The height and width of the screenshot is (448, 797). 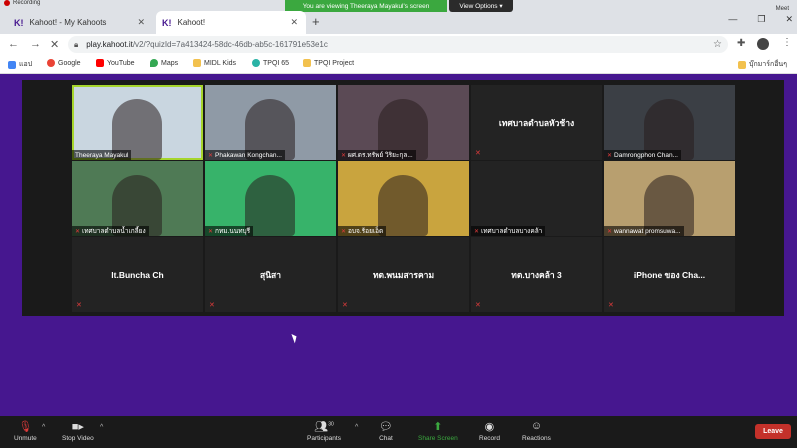 What do you see at coordinates (481, 6) in the screenshot?
I see `view-options-button: View Options ▾` at bounding box center [481, 6].